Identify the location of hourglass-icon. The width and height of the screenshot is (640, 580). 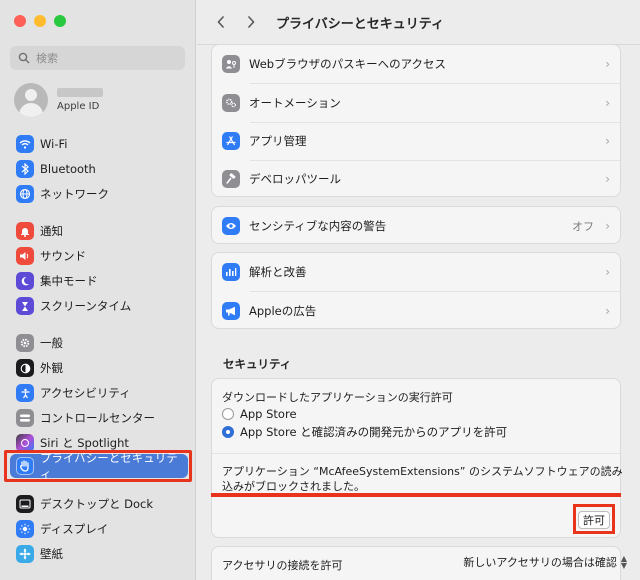
(25, 306).